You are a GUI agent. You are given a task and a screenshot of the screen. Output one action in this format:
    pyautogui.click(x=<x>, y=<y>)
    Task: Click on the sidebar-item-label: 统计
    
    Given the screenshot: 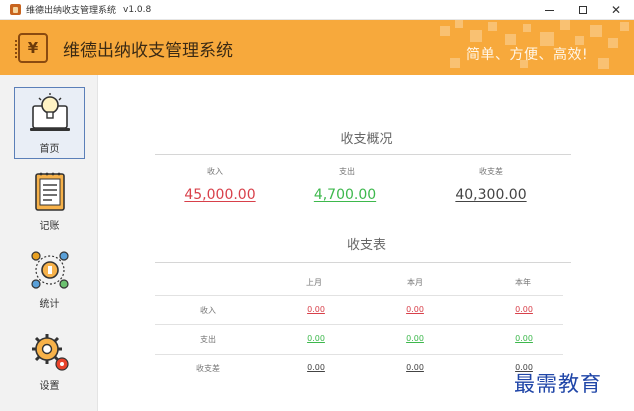 What is the action you would take?
    pyautogui.click(x=49, y=304)
    